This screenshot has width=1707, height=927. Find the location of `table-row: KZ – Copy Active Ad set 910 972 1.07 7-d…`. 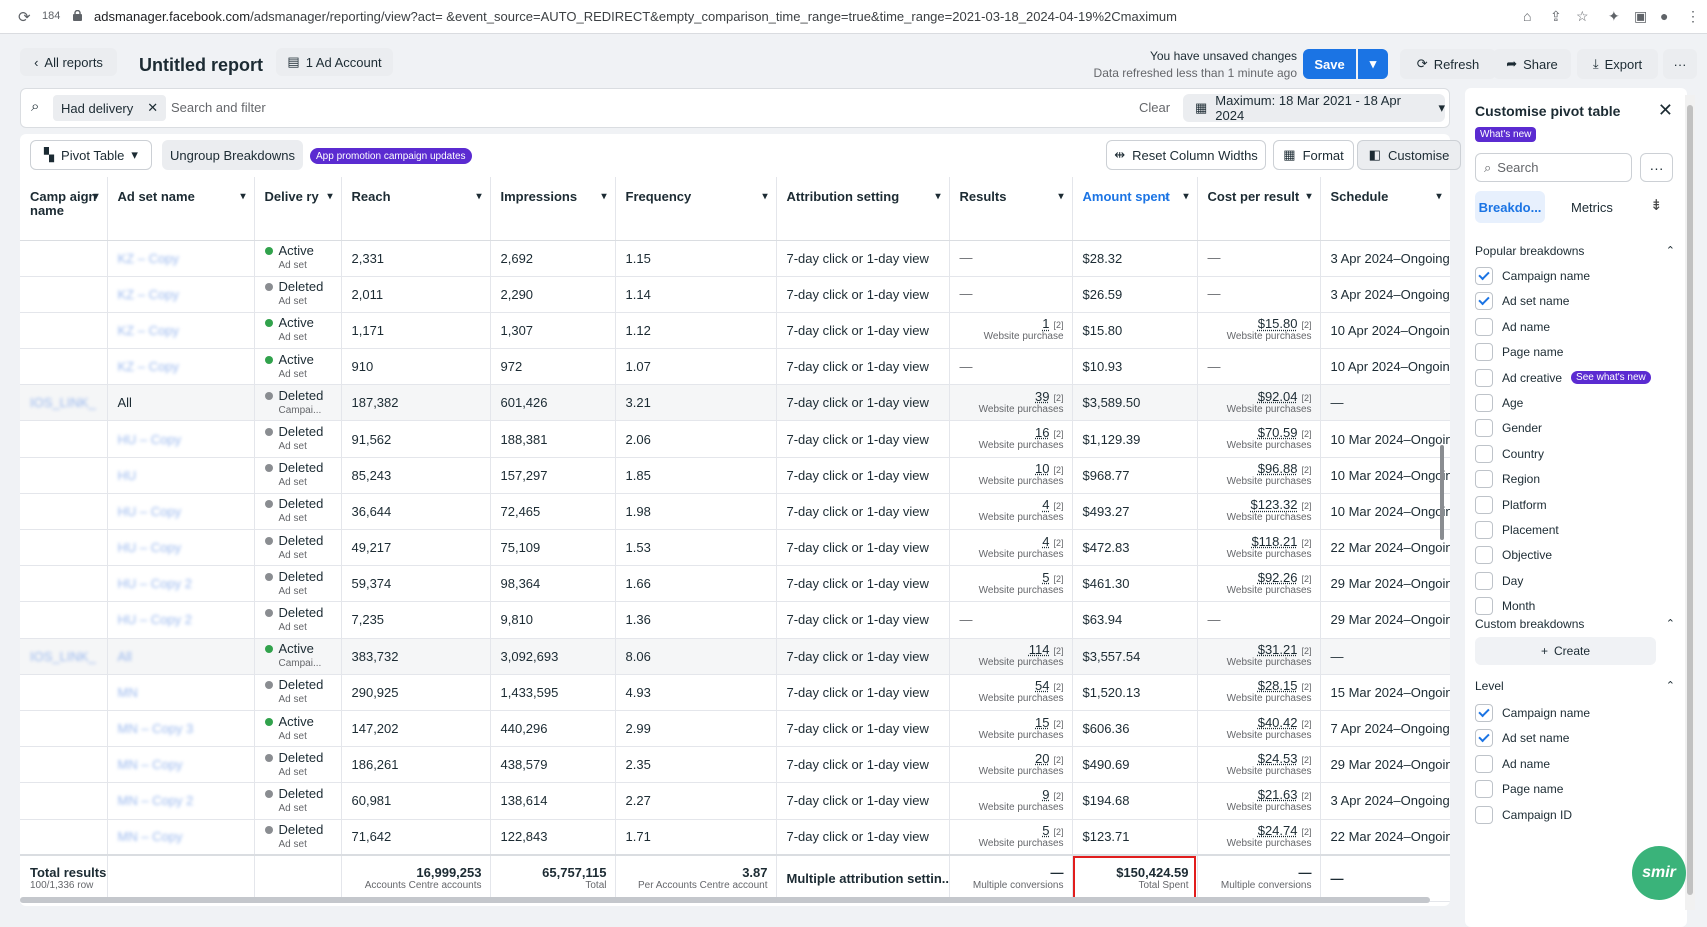

table-row: KZ – Copy Active Ad set 910 972 1.07 7-d… is located at coordinates (735, 367).